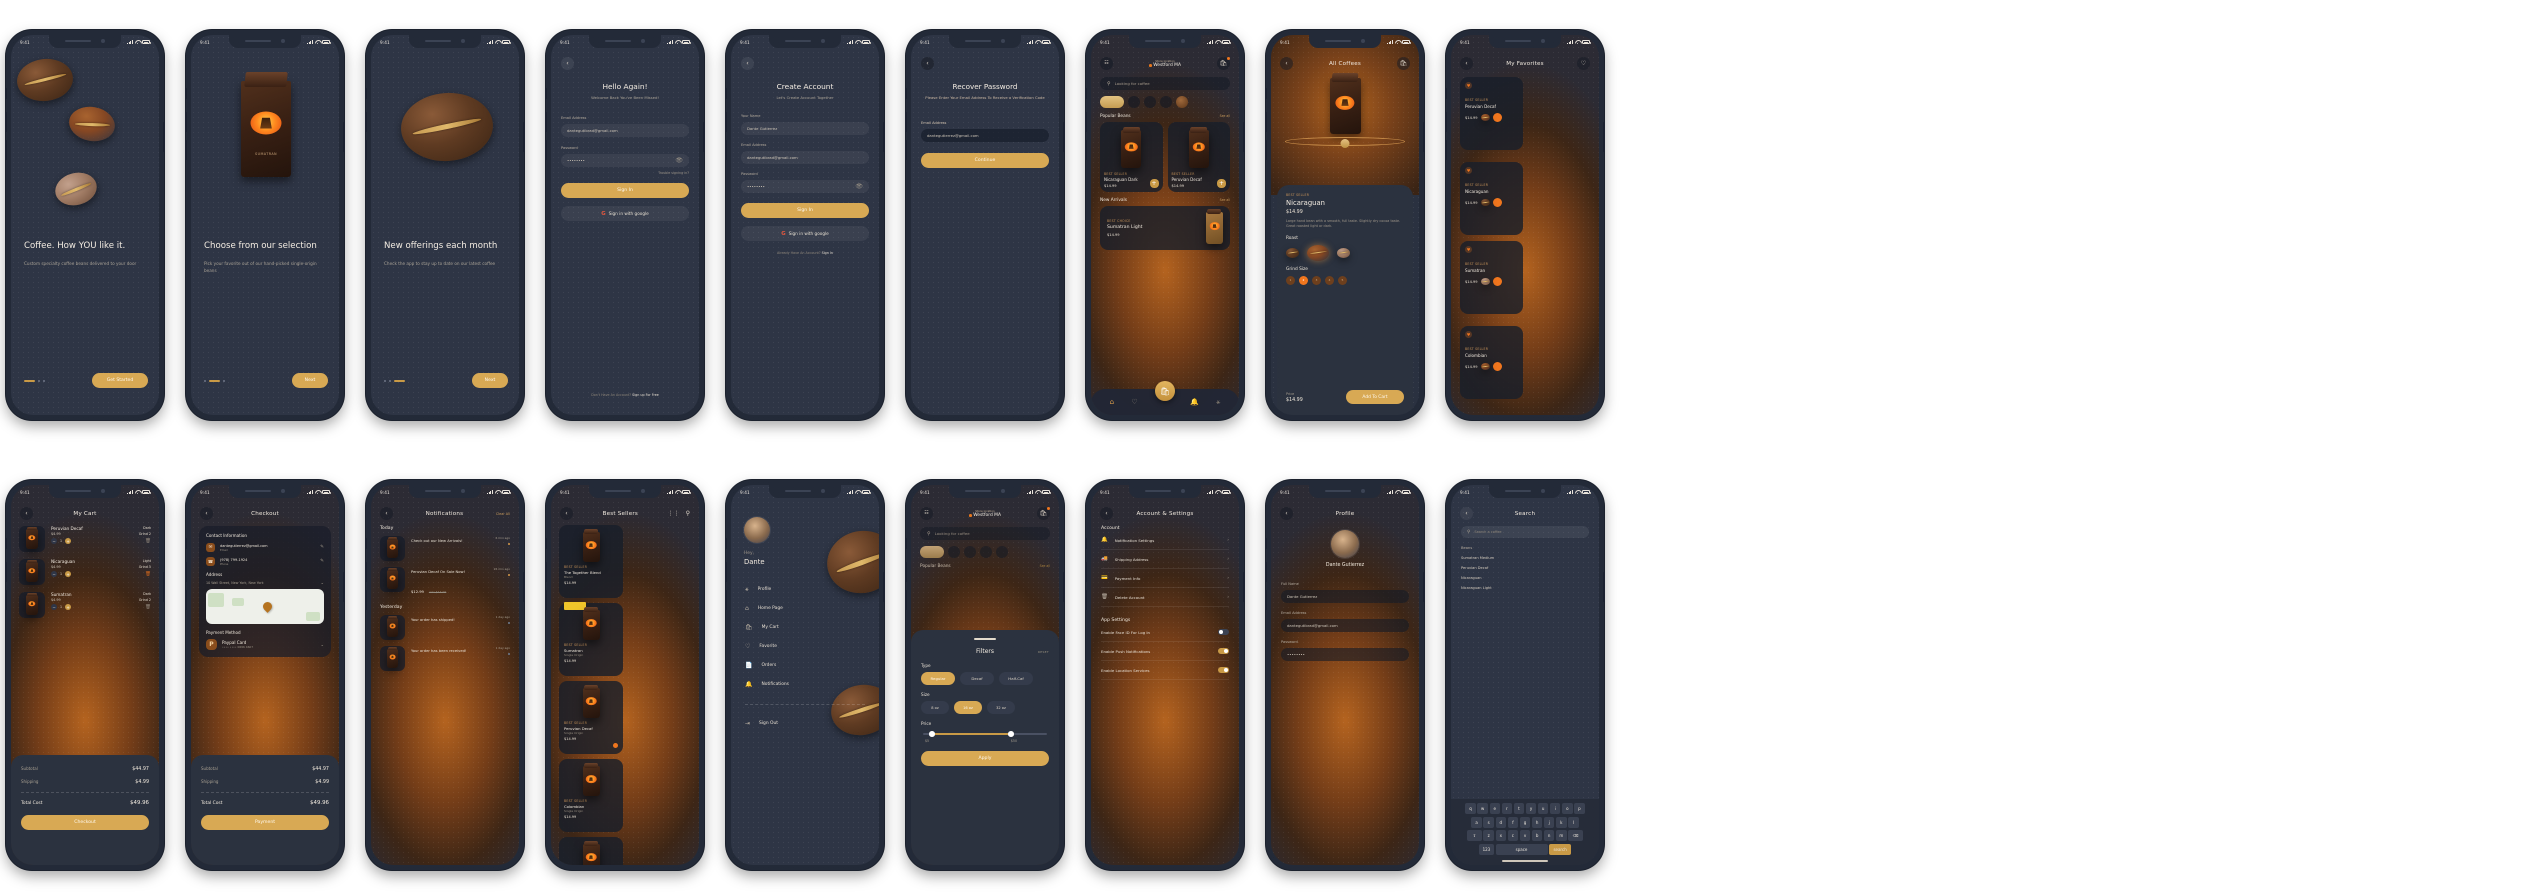 The image size is (2526, 896). Describe the element at coordinates (1165, 651) in the screenshot. I see `settings-toggle-push: Enable Push Notifications` at that location.